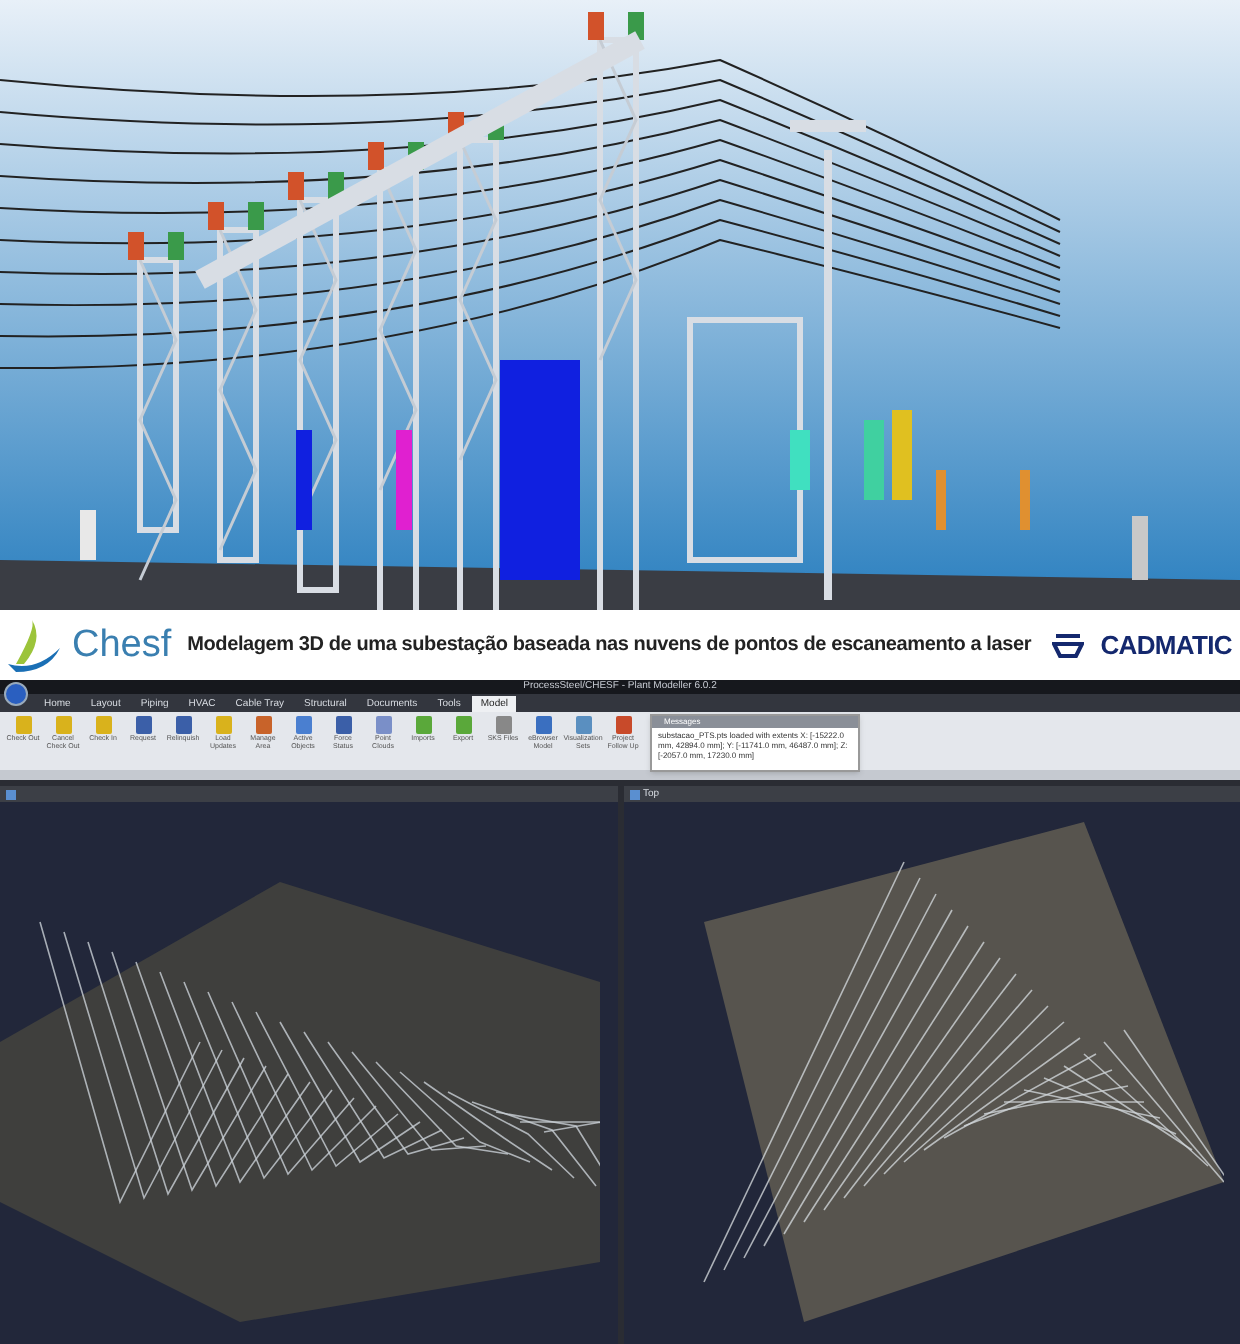  I want to click on brand-name: CADMATIC, so click(1166, 645).